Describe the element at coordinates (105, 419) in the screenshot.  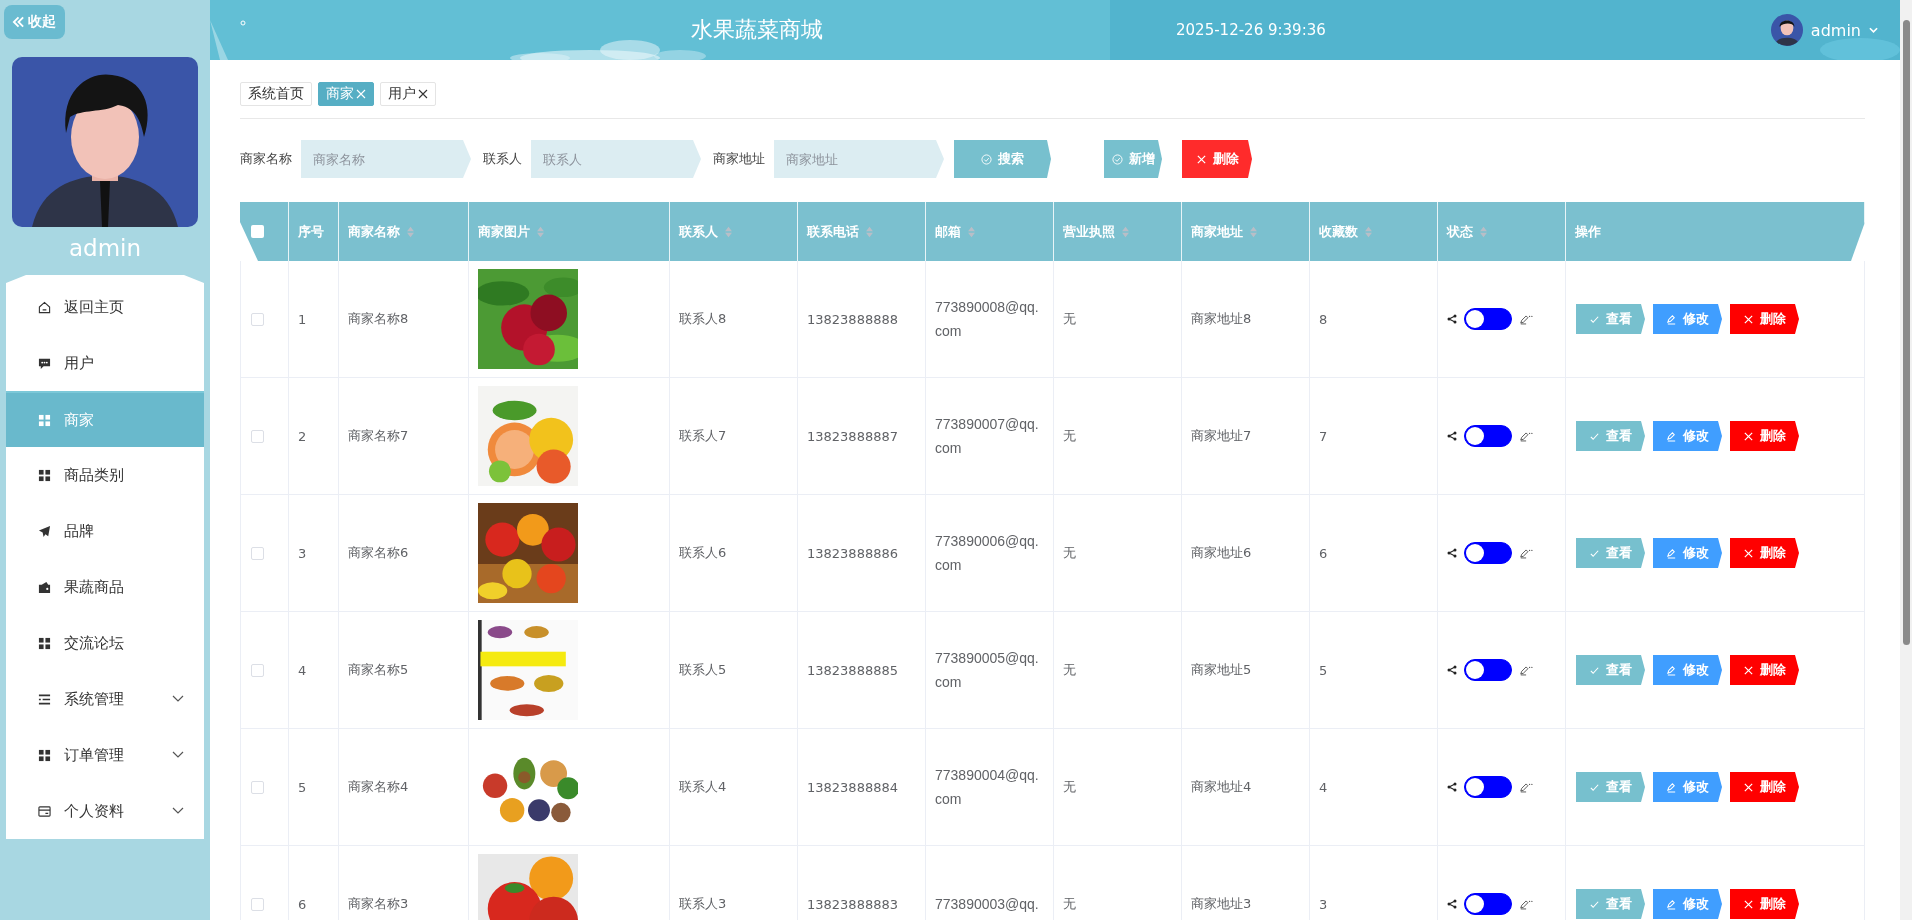
I see `menu-item: 商家` at that location.